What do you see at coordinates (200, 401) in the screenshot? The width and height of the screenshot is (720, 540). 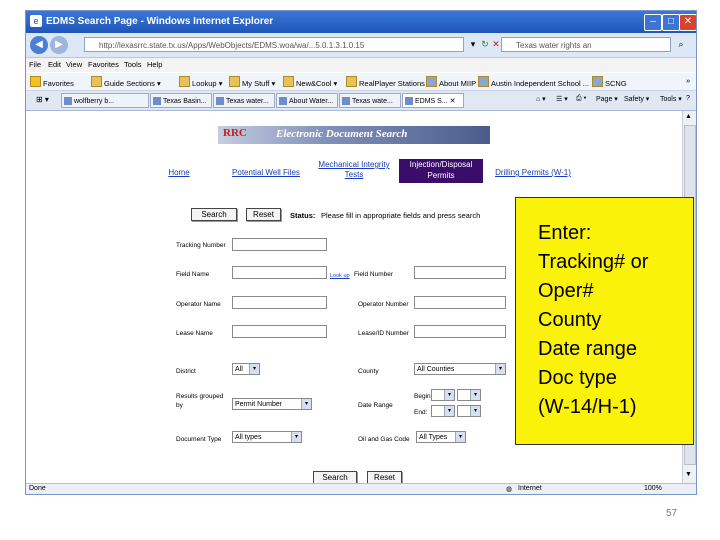 I see `results-grouped-label: Results grouped by` at bounding box center [200, 401].